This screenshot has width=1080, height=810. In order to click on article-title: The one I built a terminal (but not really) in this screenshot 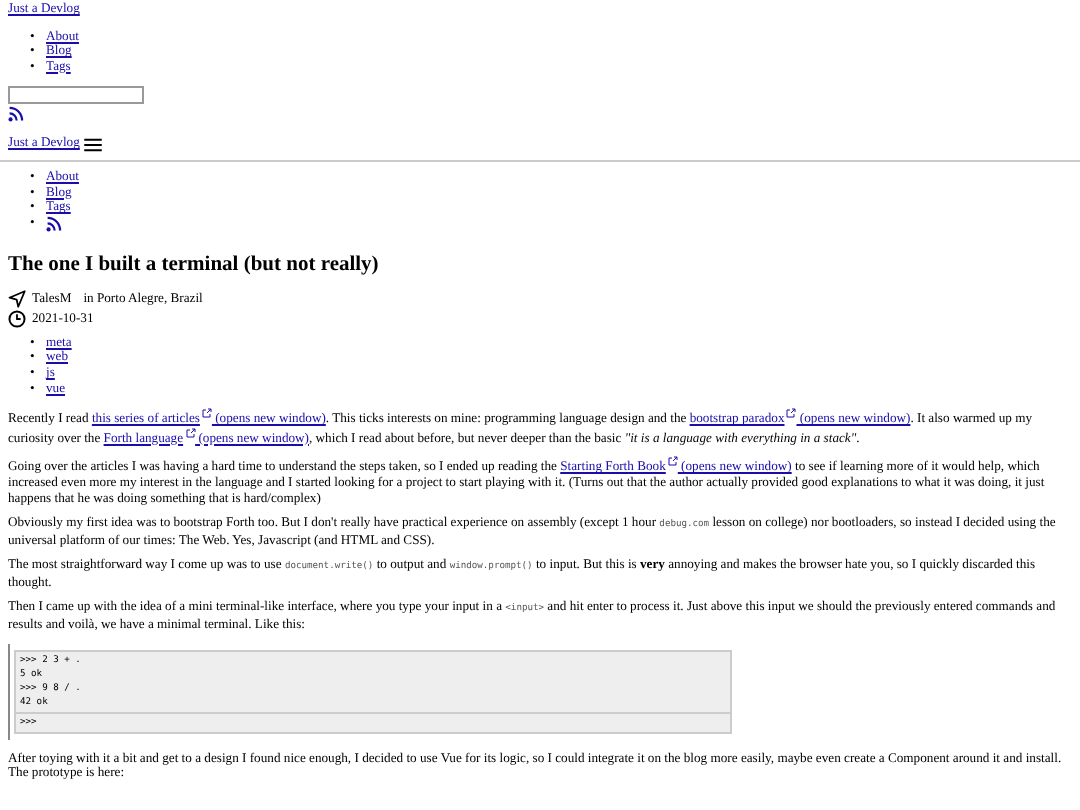, I will do `click(194, 265)`.